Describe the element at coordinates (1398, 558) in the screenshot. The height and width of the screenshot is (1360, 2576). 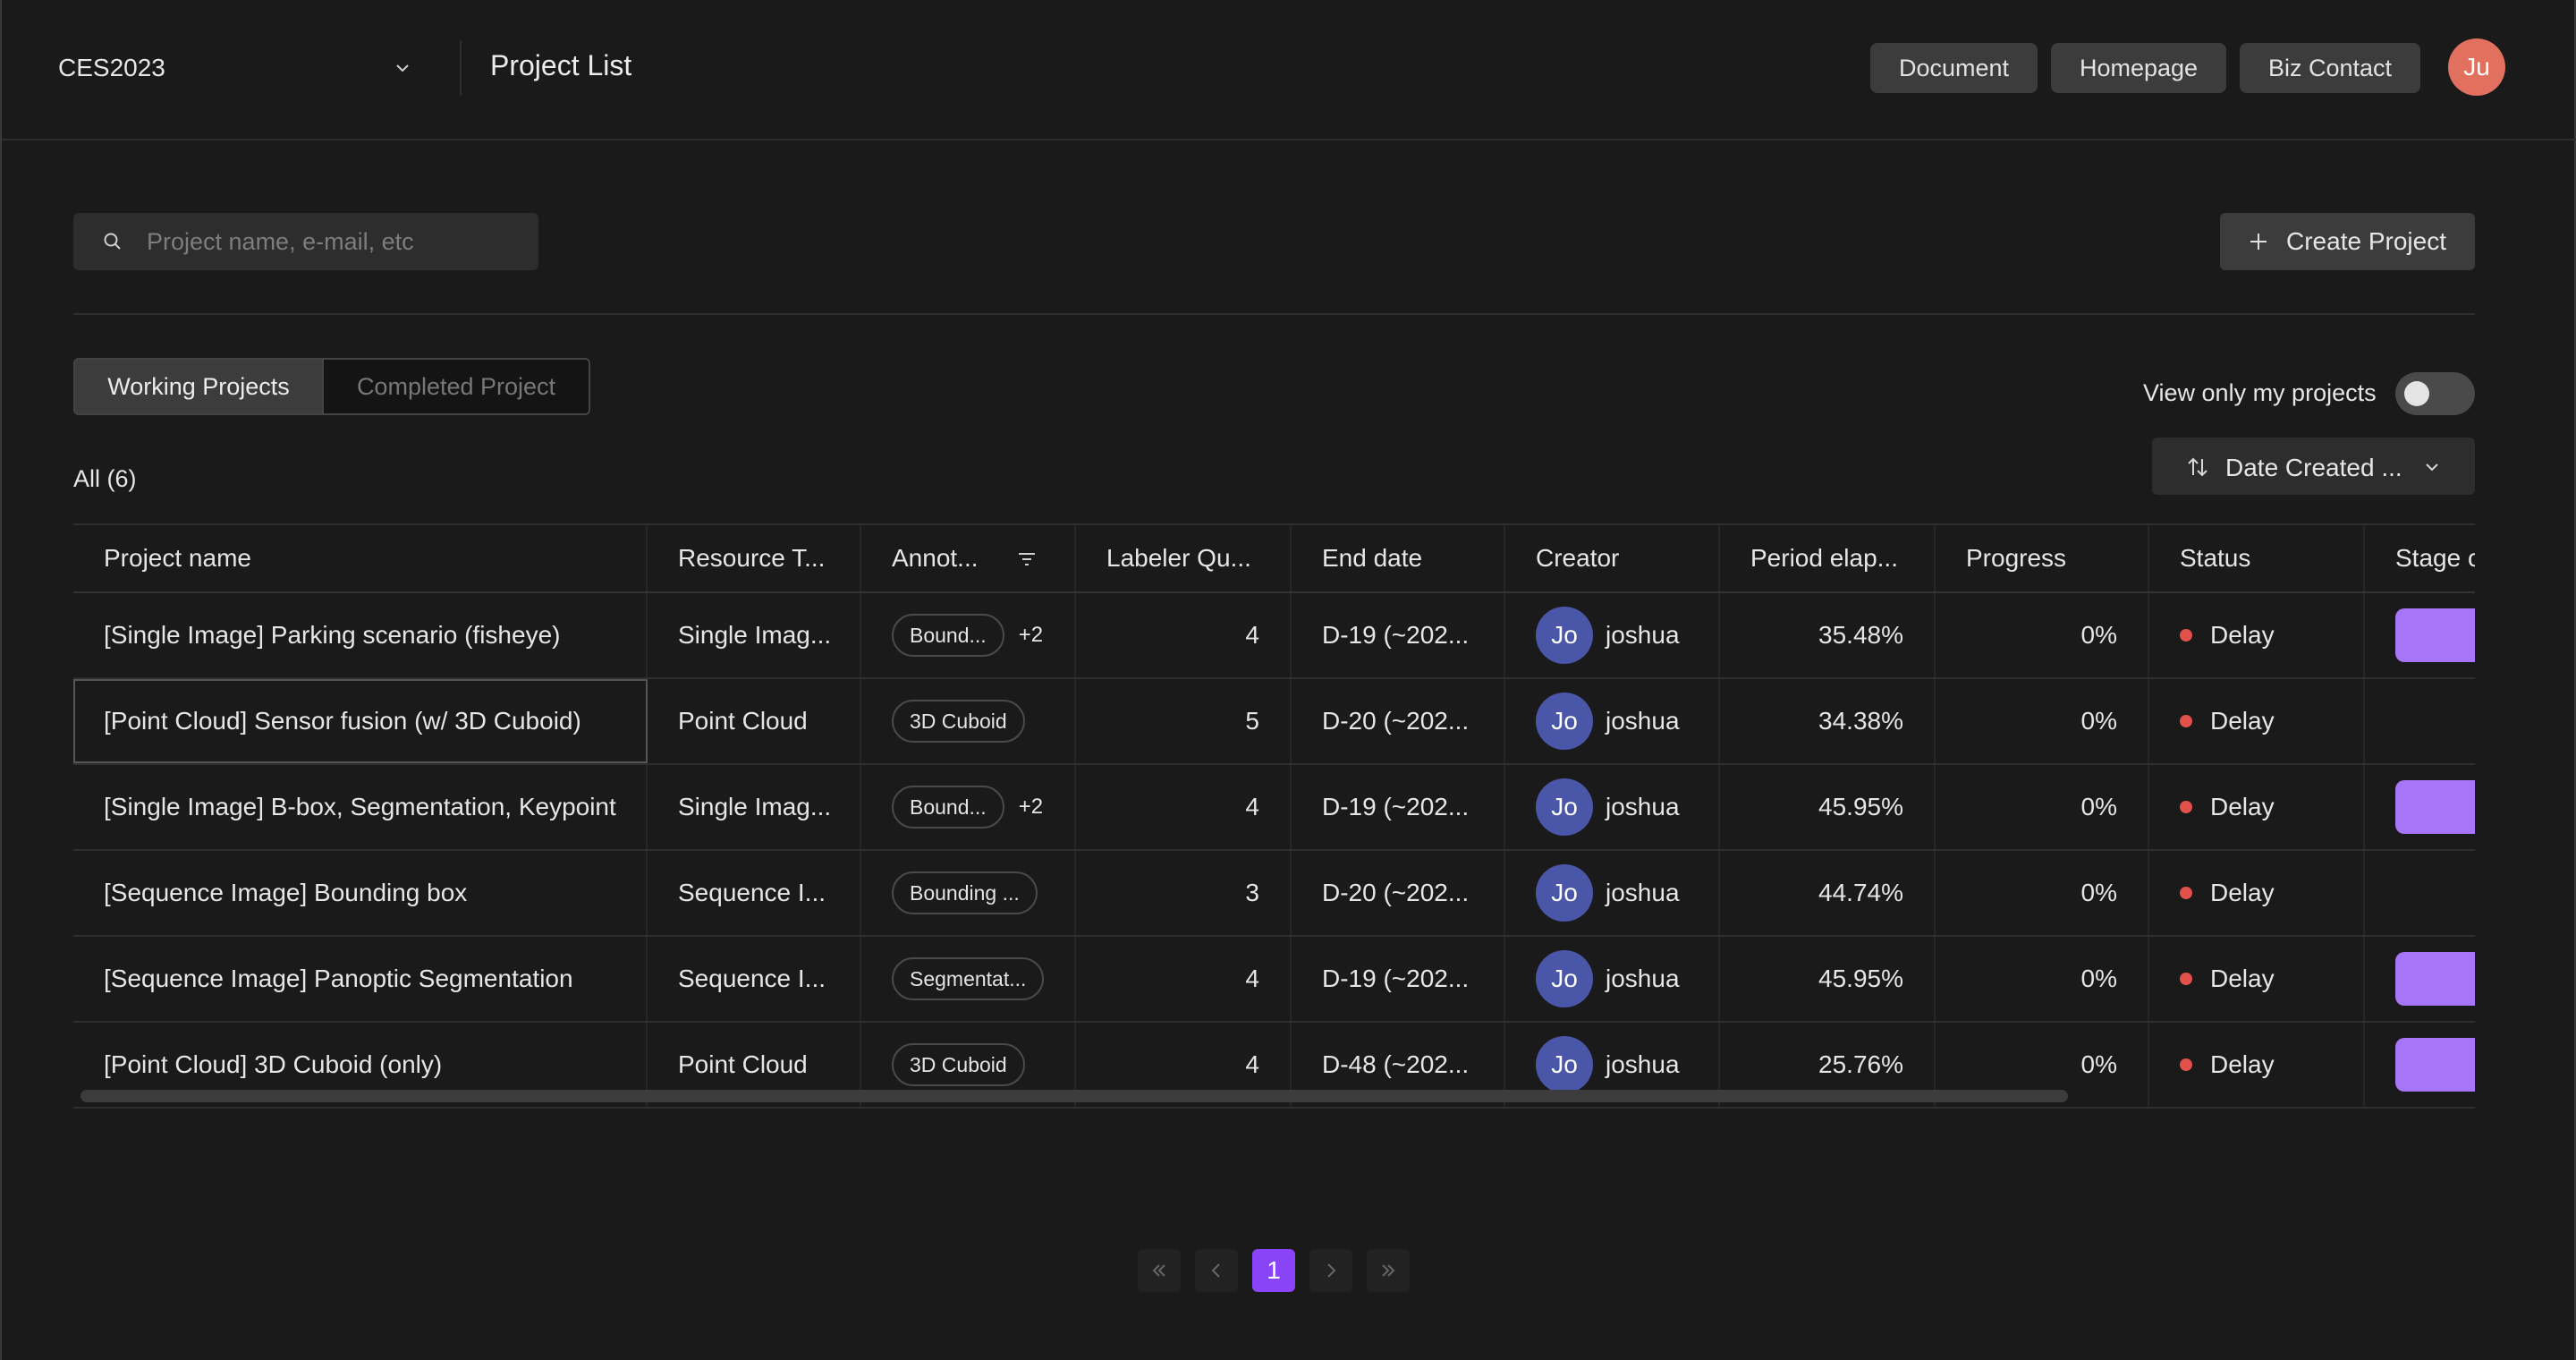
I see `col-header-end-date: End date` at that location.